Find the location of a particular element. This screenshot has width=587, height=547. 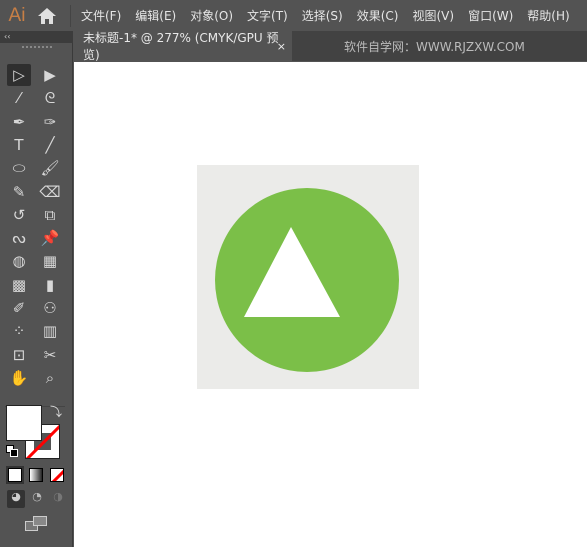

magic-wand-tool-icon: ⁄ is located at coordinates (19, 98).